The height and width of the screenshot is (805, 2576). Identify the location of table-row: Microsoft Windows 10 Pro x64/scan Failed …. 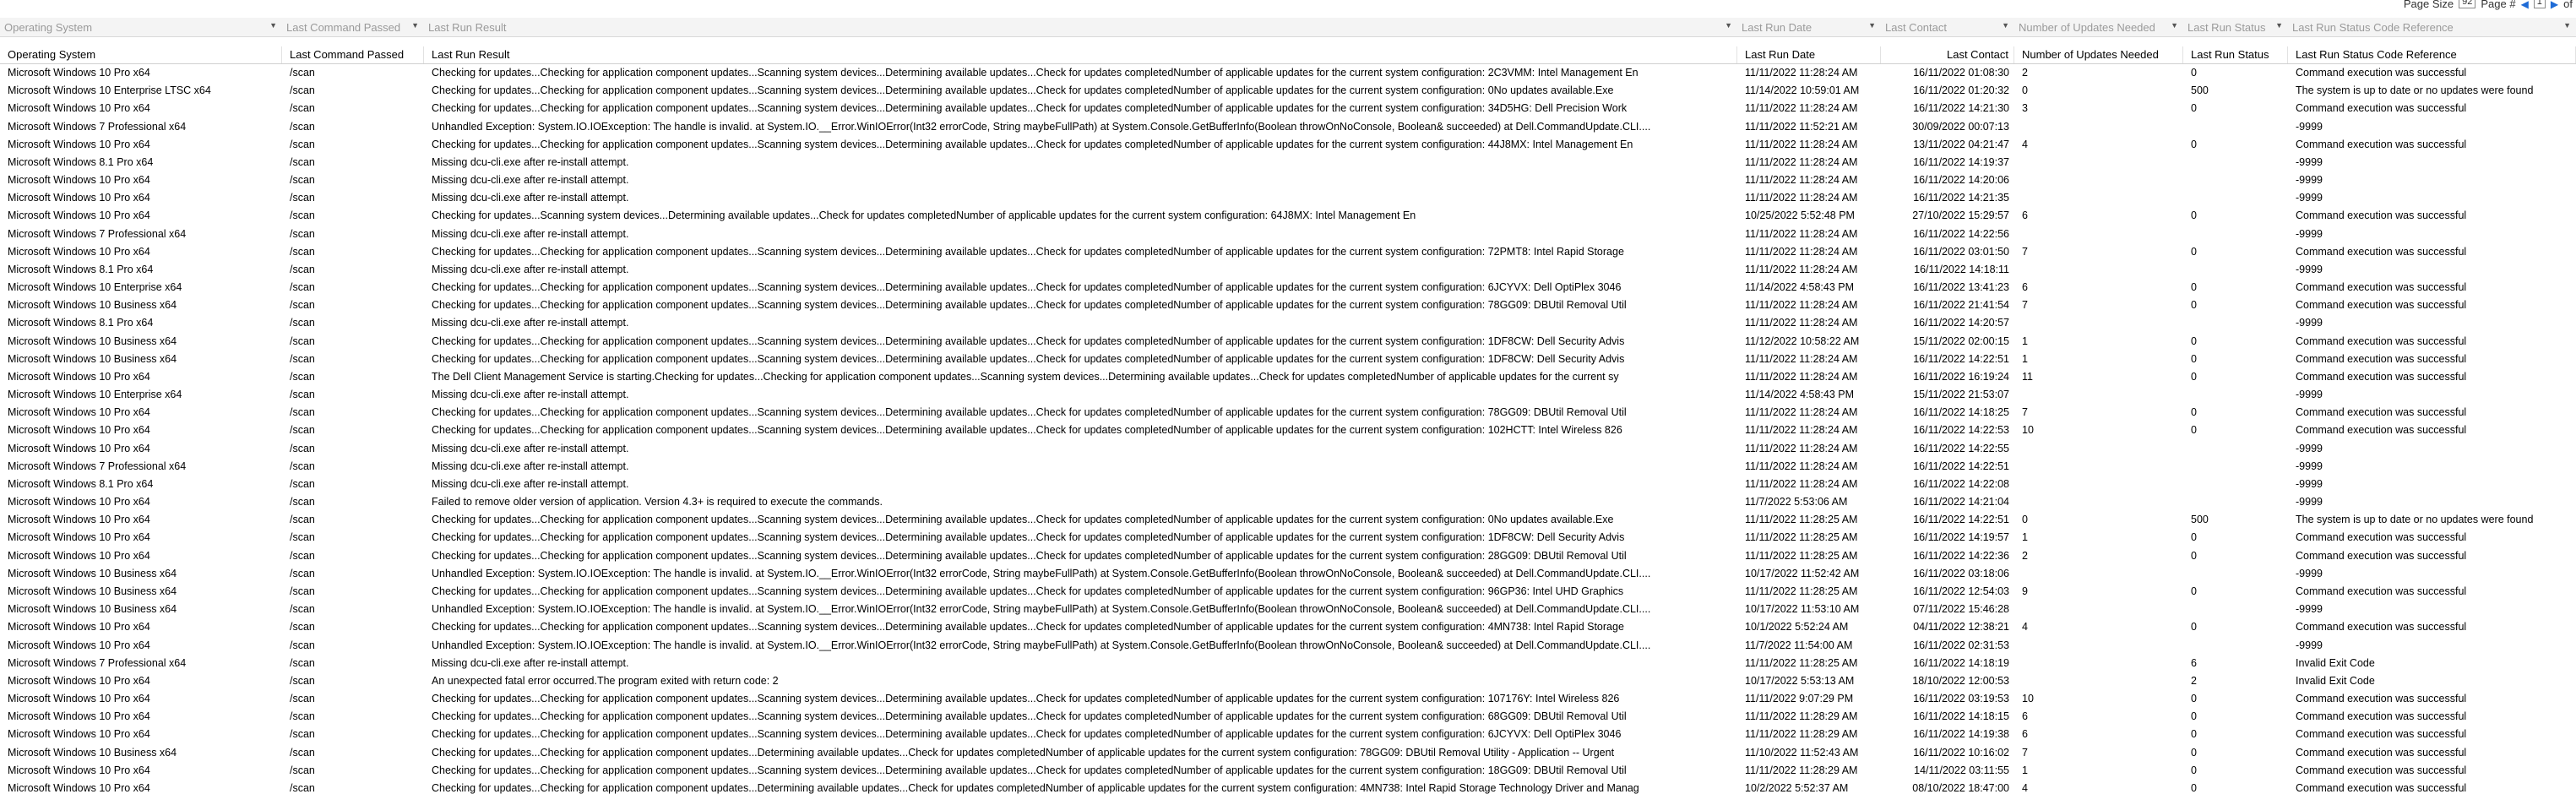
(1288, 502).